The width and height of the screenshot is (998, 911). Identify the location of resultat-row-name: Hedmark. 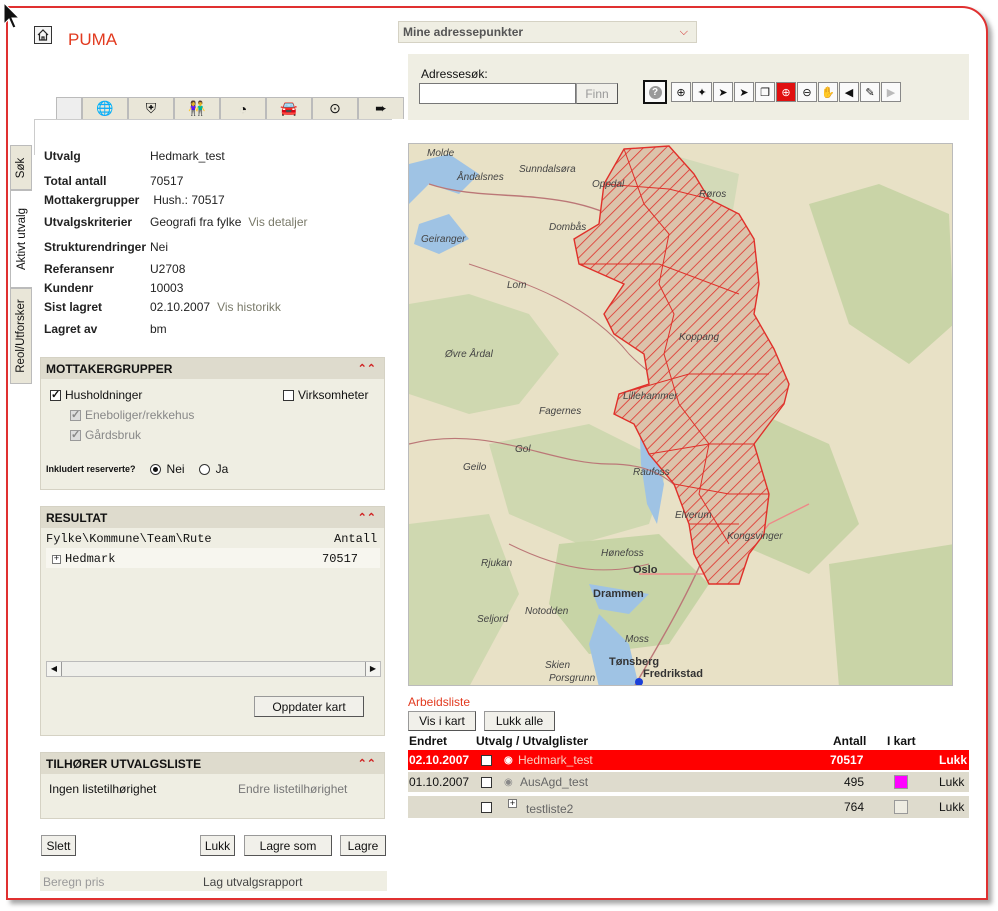
(90, 559).